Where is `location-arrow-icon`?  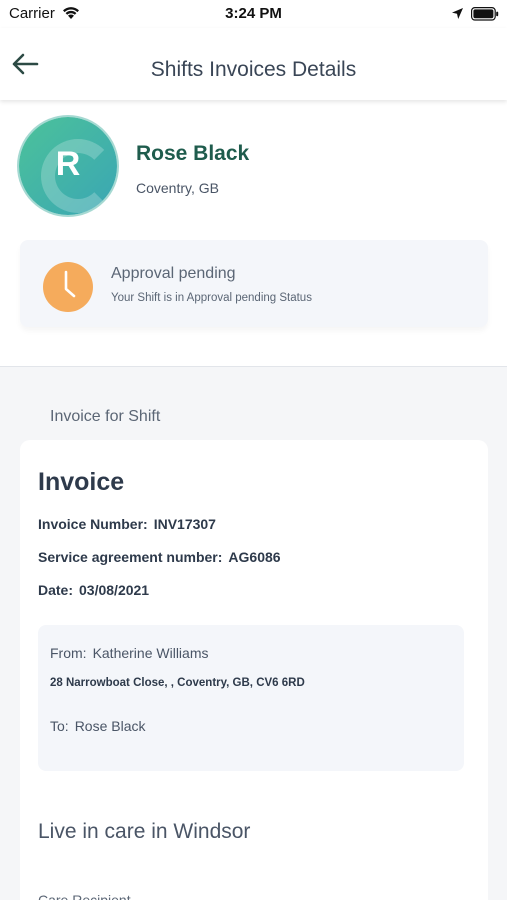 location-arrow-icon is located at coordinates (457, 13).